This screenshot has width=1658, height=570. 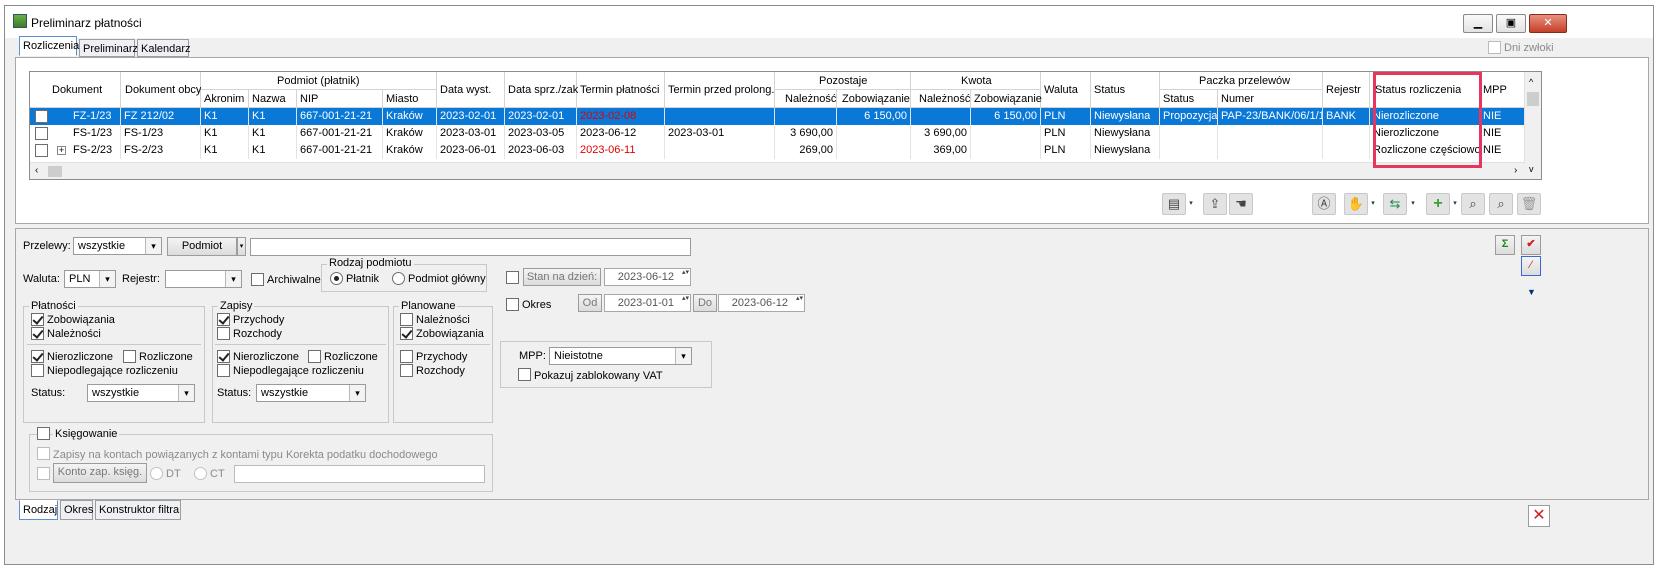 What do you see at coordinates (647, 277) in the screenshot?
I see `stan-date-field: 2023-06-12` at bounding box center [647, 277].